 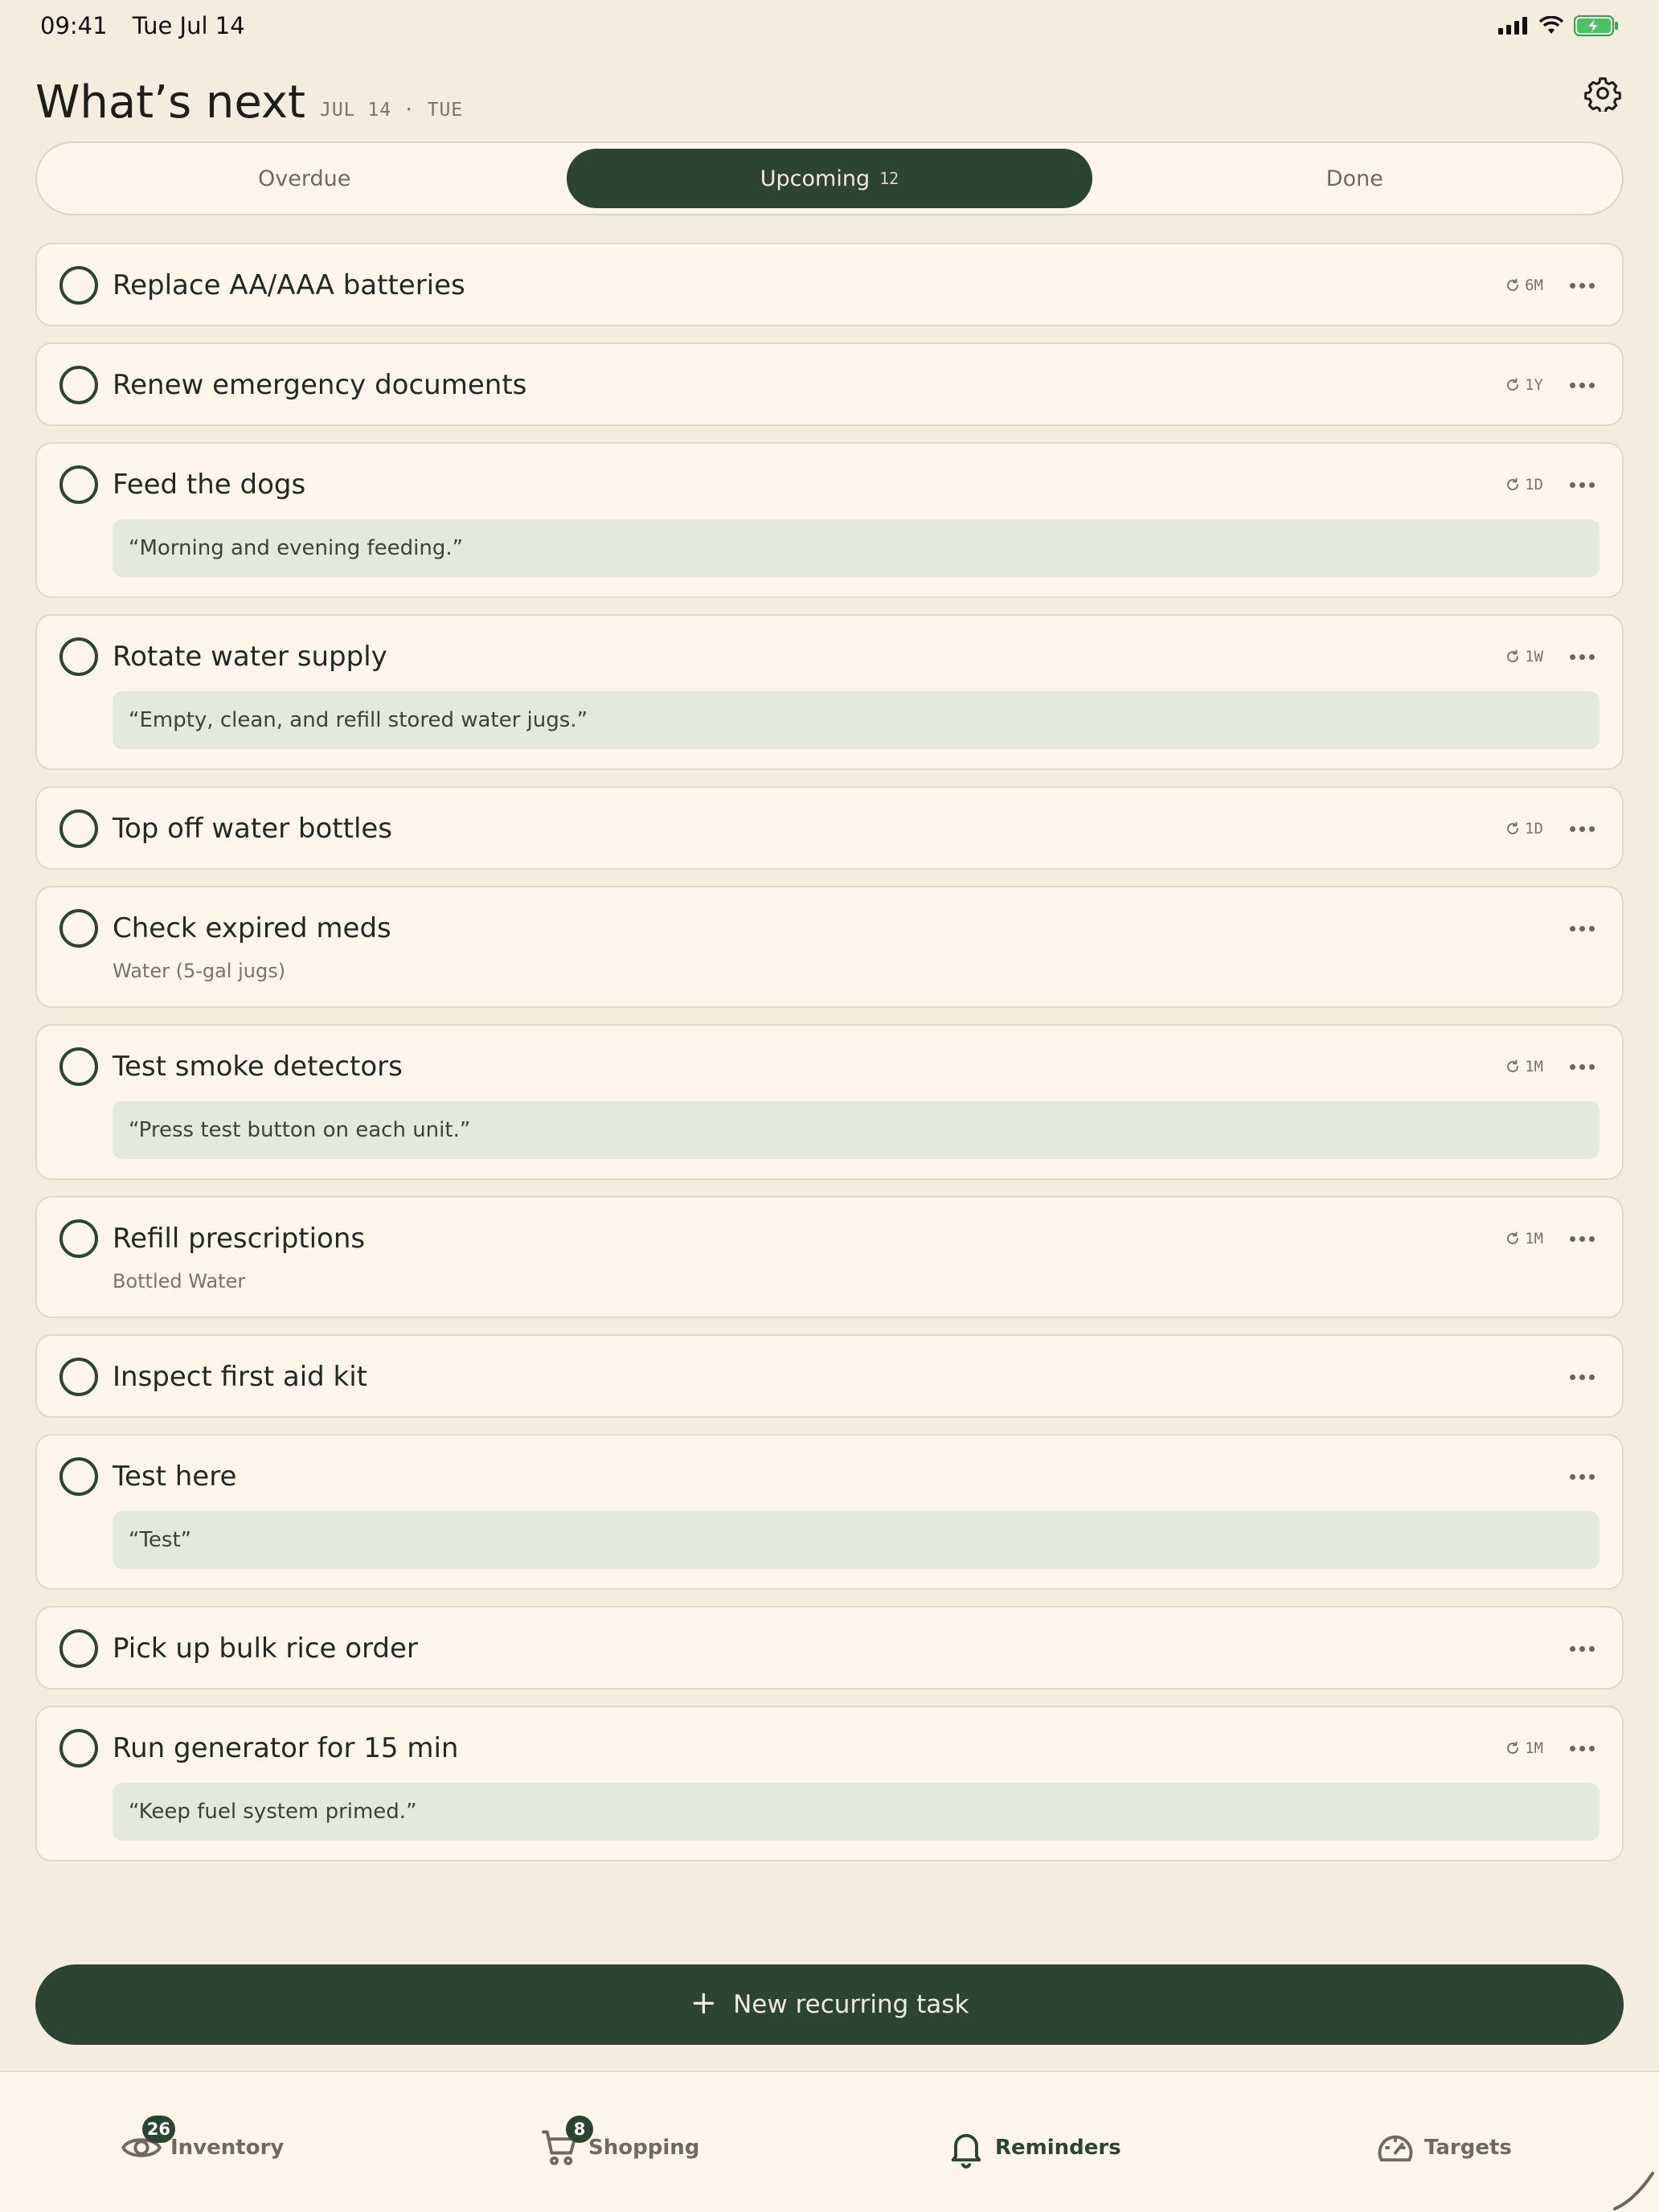 I want to click on task-linked-item: Bottled Water, so click(x=179, y=1281).